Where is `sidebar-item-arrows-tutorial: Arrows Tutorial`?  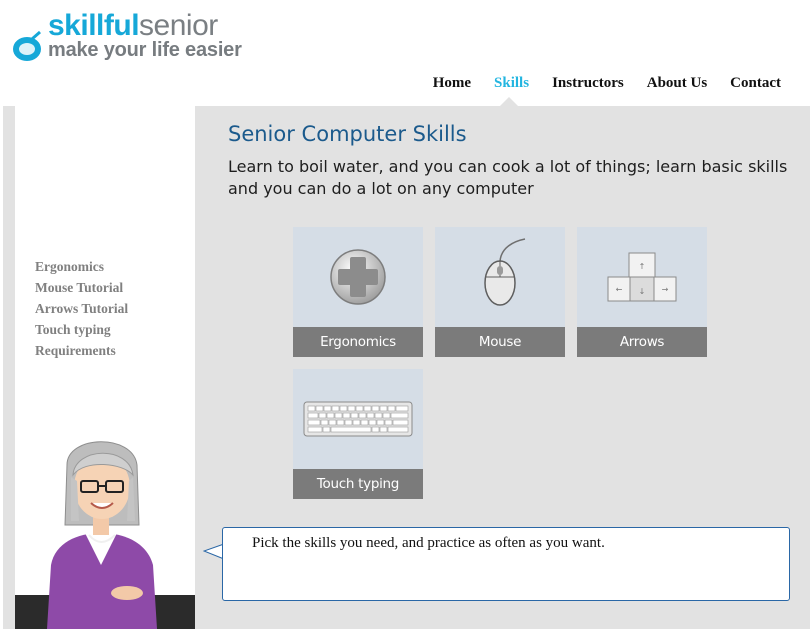 sidebar-item-arrows-tutorial: Arrows Tutorial is located at coordinates (81, 308).